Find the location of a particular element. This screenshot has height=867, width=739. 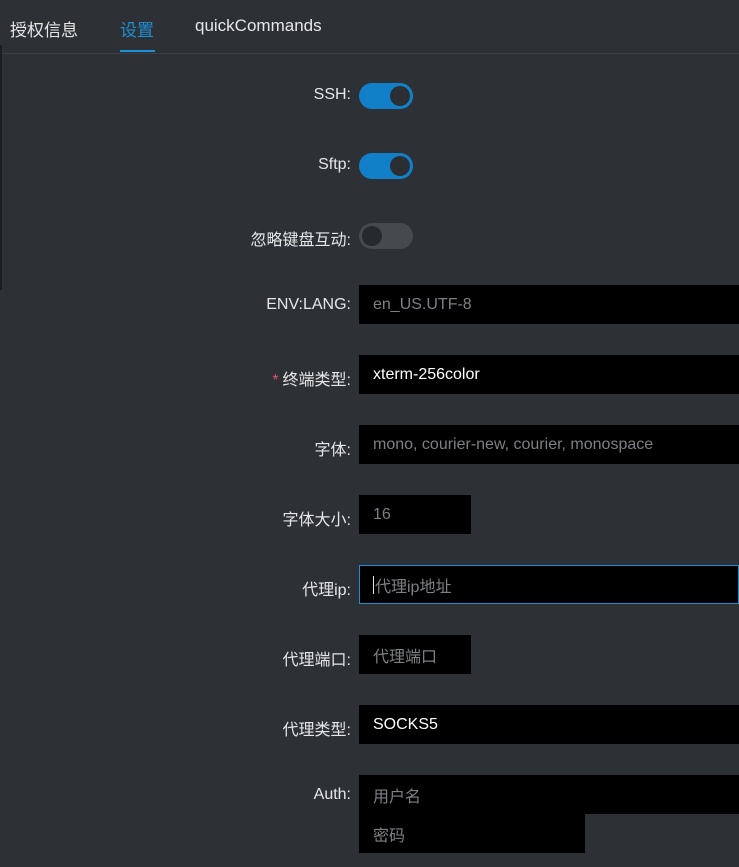

font-size-input: 16 is located at coordinates (415, 514).